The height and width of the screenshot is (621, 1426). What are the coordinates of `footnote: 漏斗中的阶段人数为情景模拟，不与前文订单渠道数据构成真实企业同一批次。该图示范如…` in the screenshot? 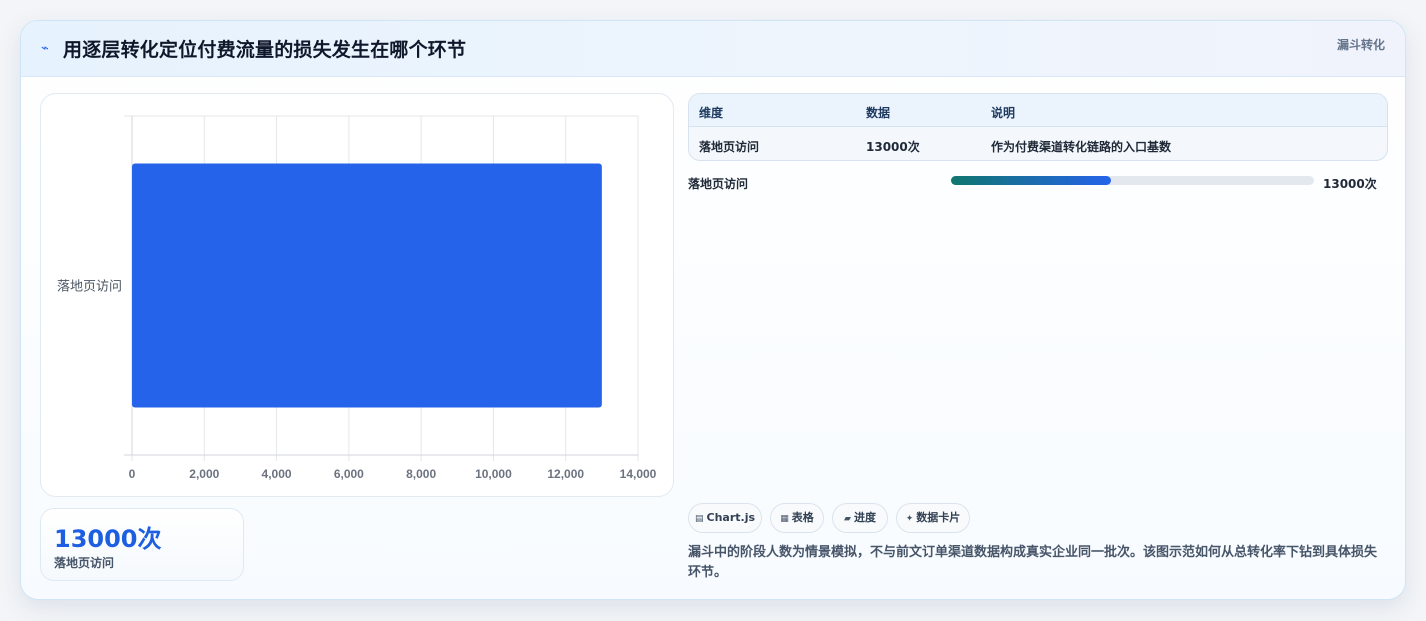 It's located at (1033, 562).